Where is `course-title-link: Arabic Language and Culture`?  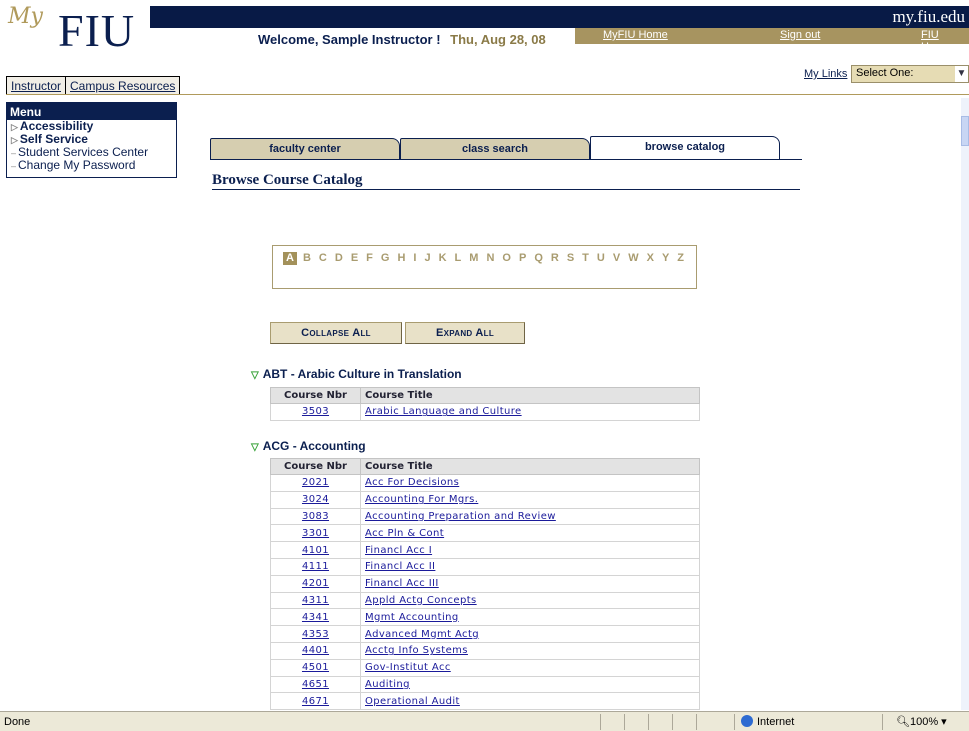
course-title-link: Arabic Language and Culture is located at coordinates (530, 412).